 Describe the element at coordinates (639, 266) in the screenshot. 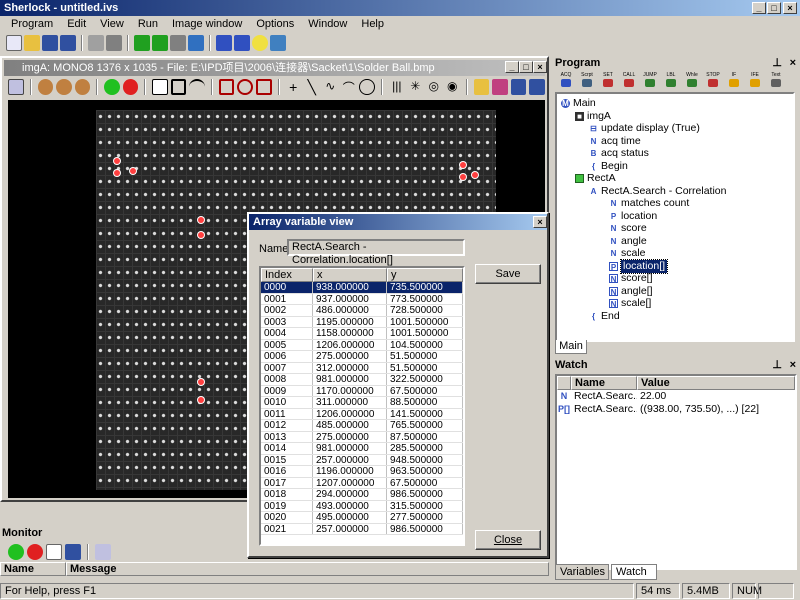

I see `tree-node: Plocation[]` at that location.